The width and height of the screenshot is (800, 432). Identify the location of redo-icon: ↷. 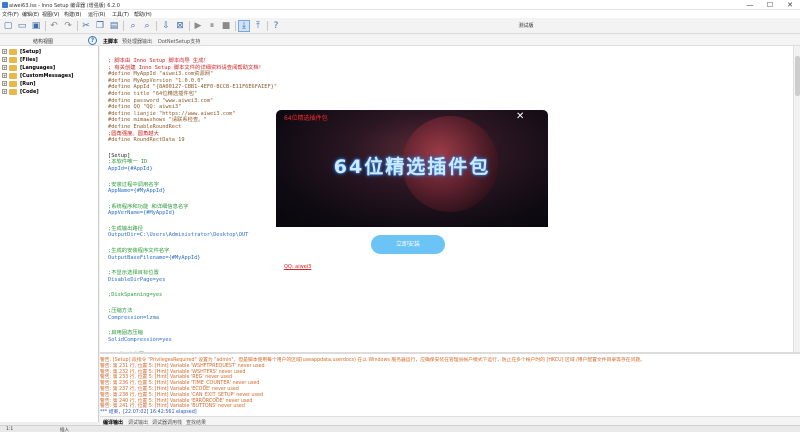
(68, 26).